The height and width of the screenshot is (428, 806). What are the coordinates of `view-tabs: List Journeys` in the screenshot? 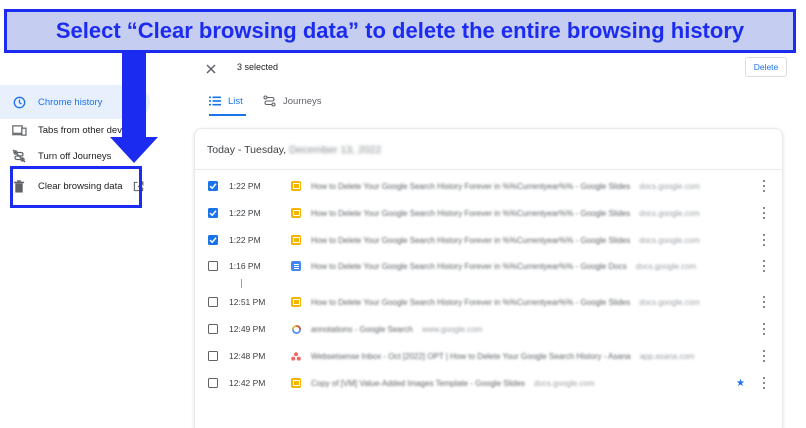 It's located at (496, 102).